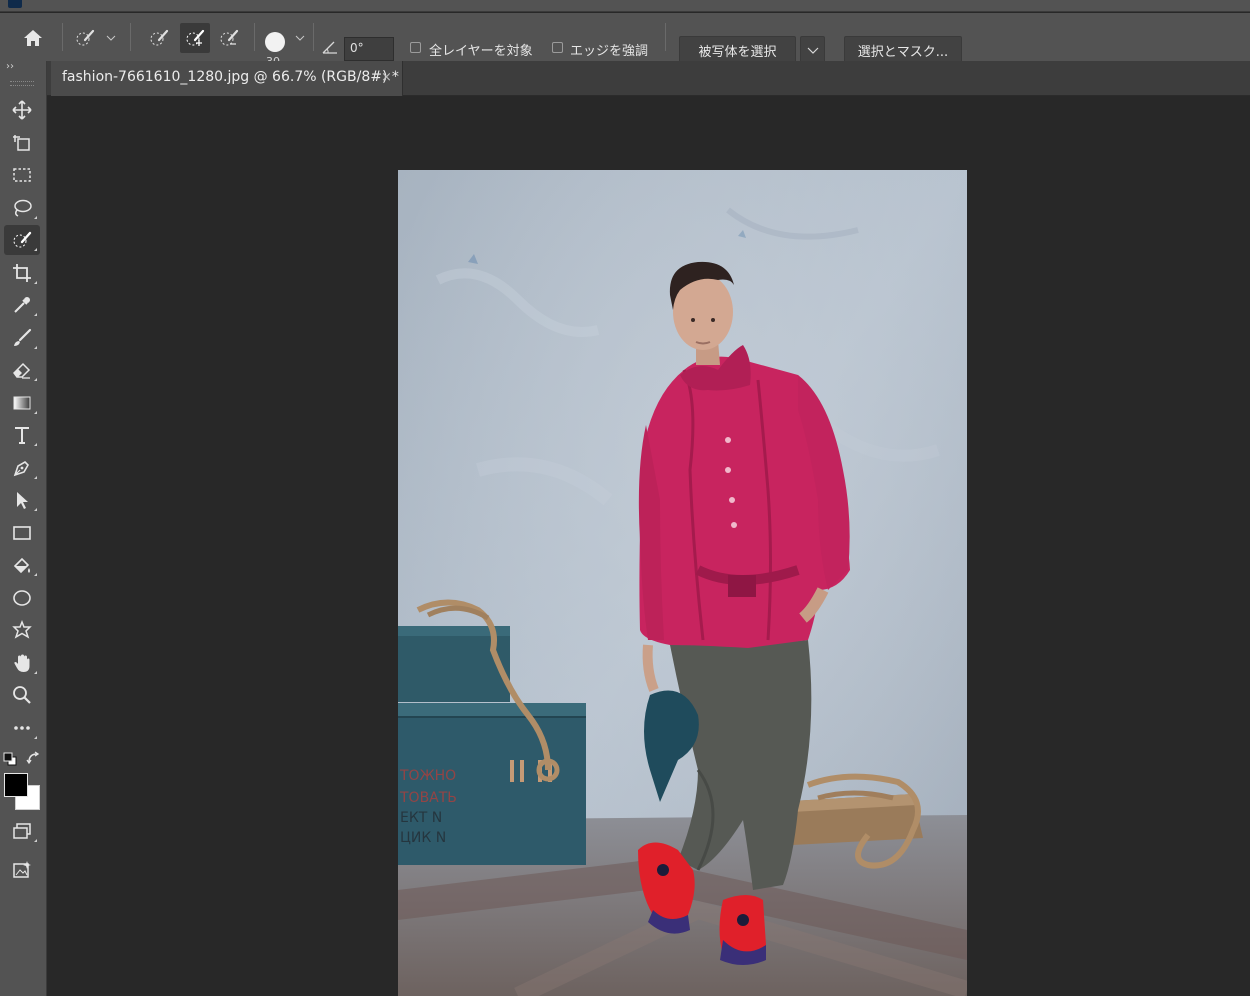 This screenshot has height=996, width=1250. I want to click on brush-options-chevron-icon, so click(300, 38).